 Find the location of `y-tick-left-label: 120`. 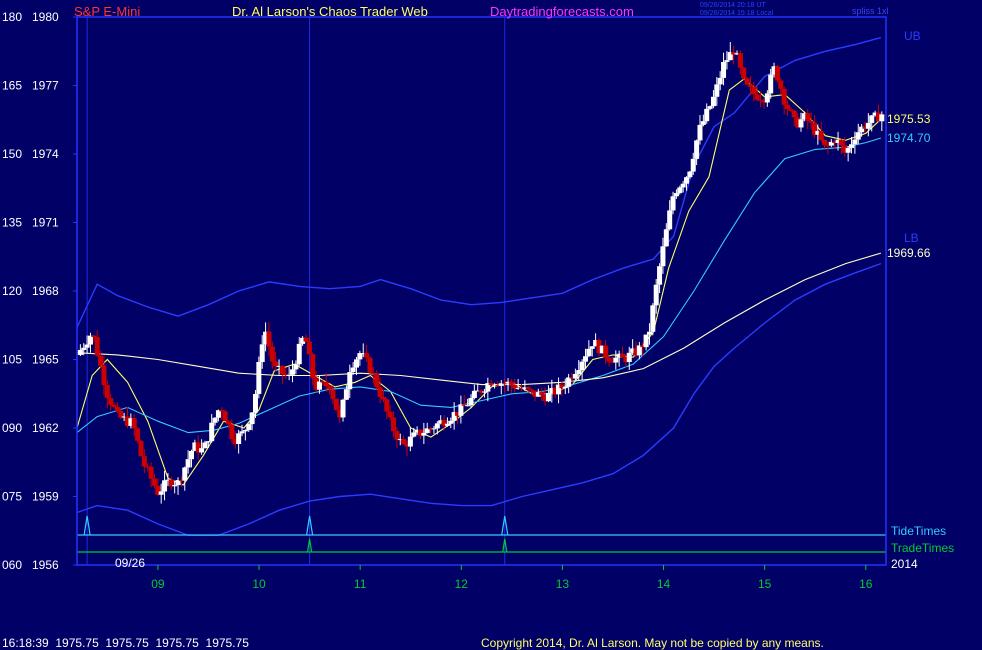

y-tick-left-label: 120 is located at coordinates (12, 291).